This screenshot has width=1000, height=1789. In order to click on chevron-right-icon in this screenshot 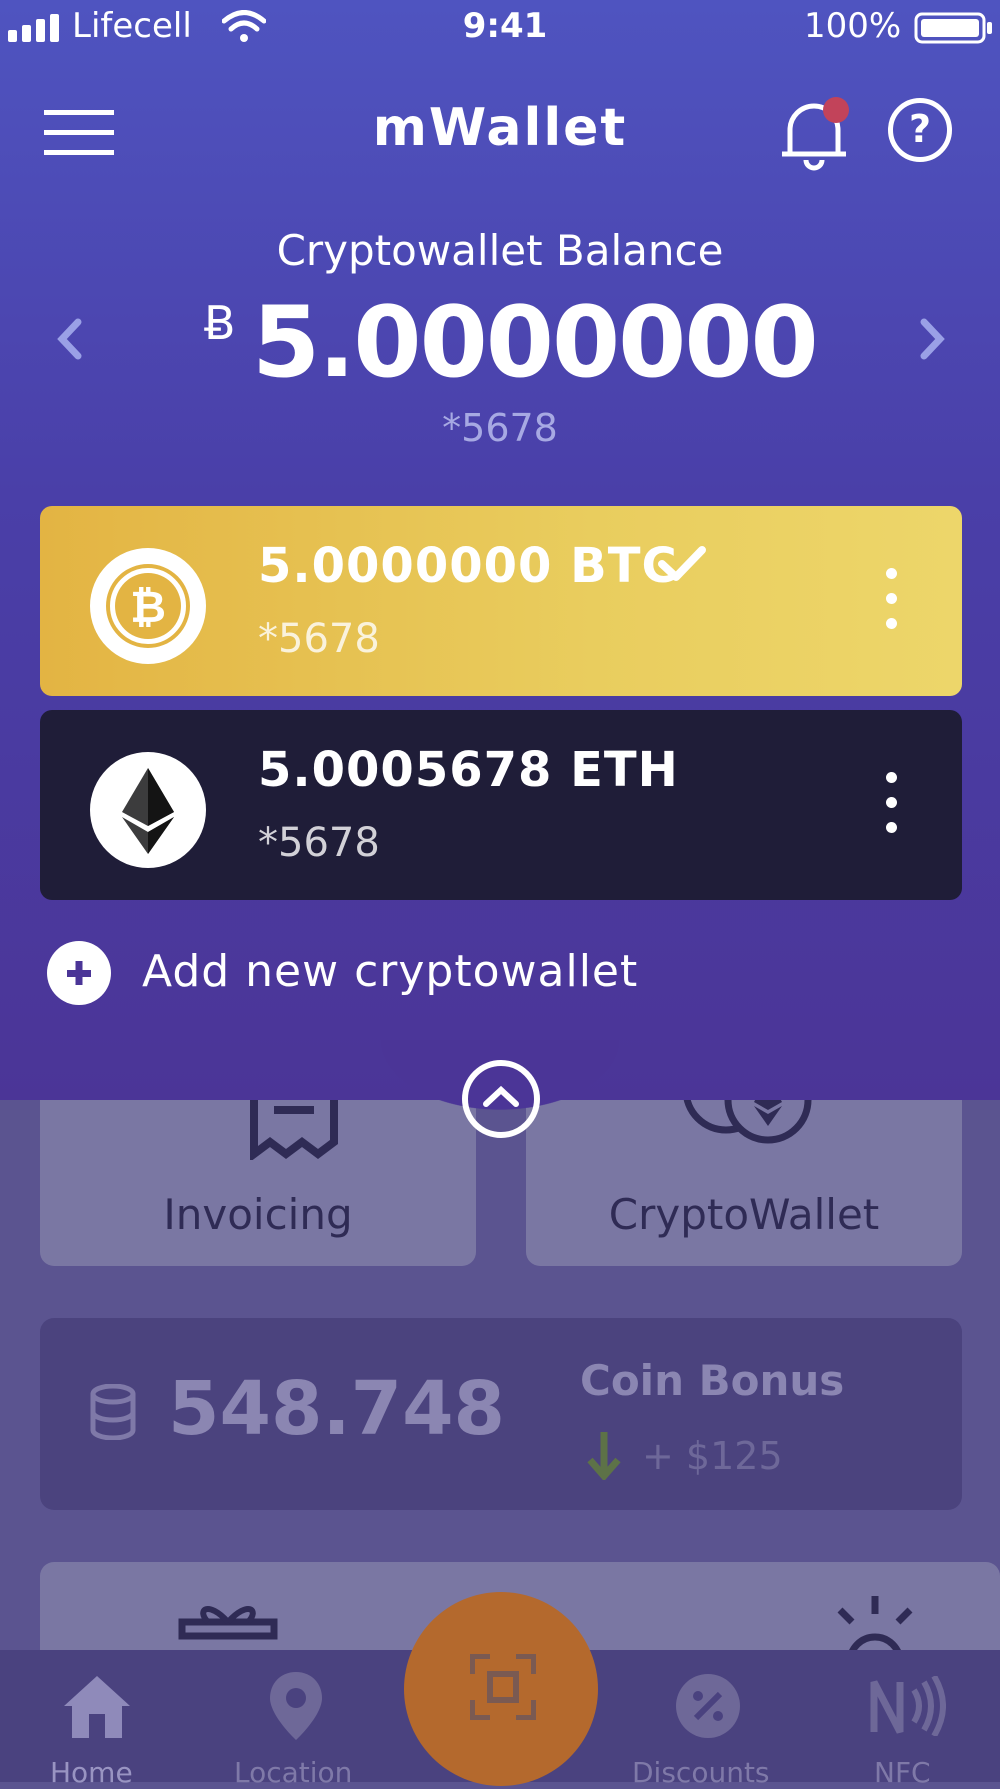, I will do `click(932, 339)`.